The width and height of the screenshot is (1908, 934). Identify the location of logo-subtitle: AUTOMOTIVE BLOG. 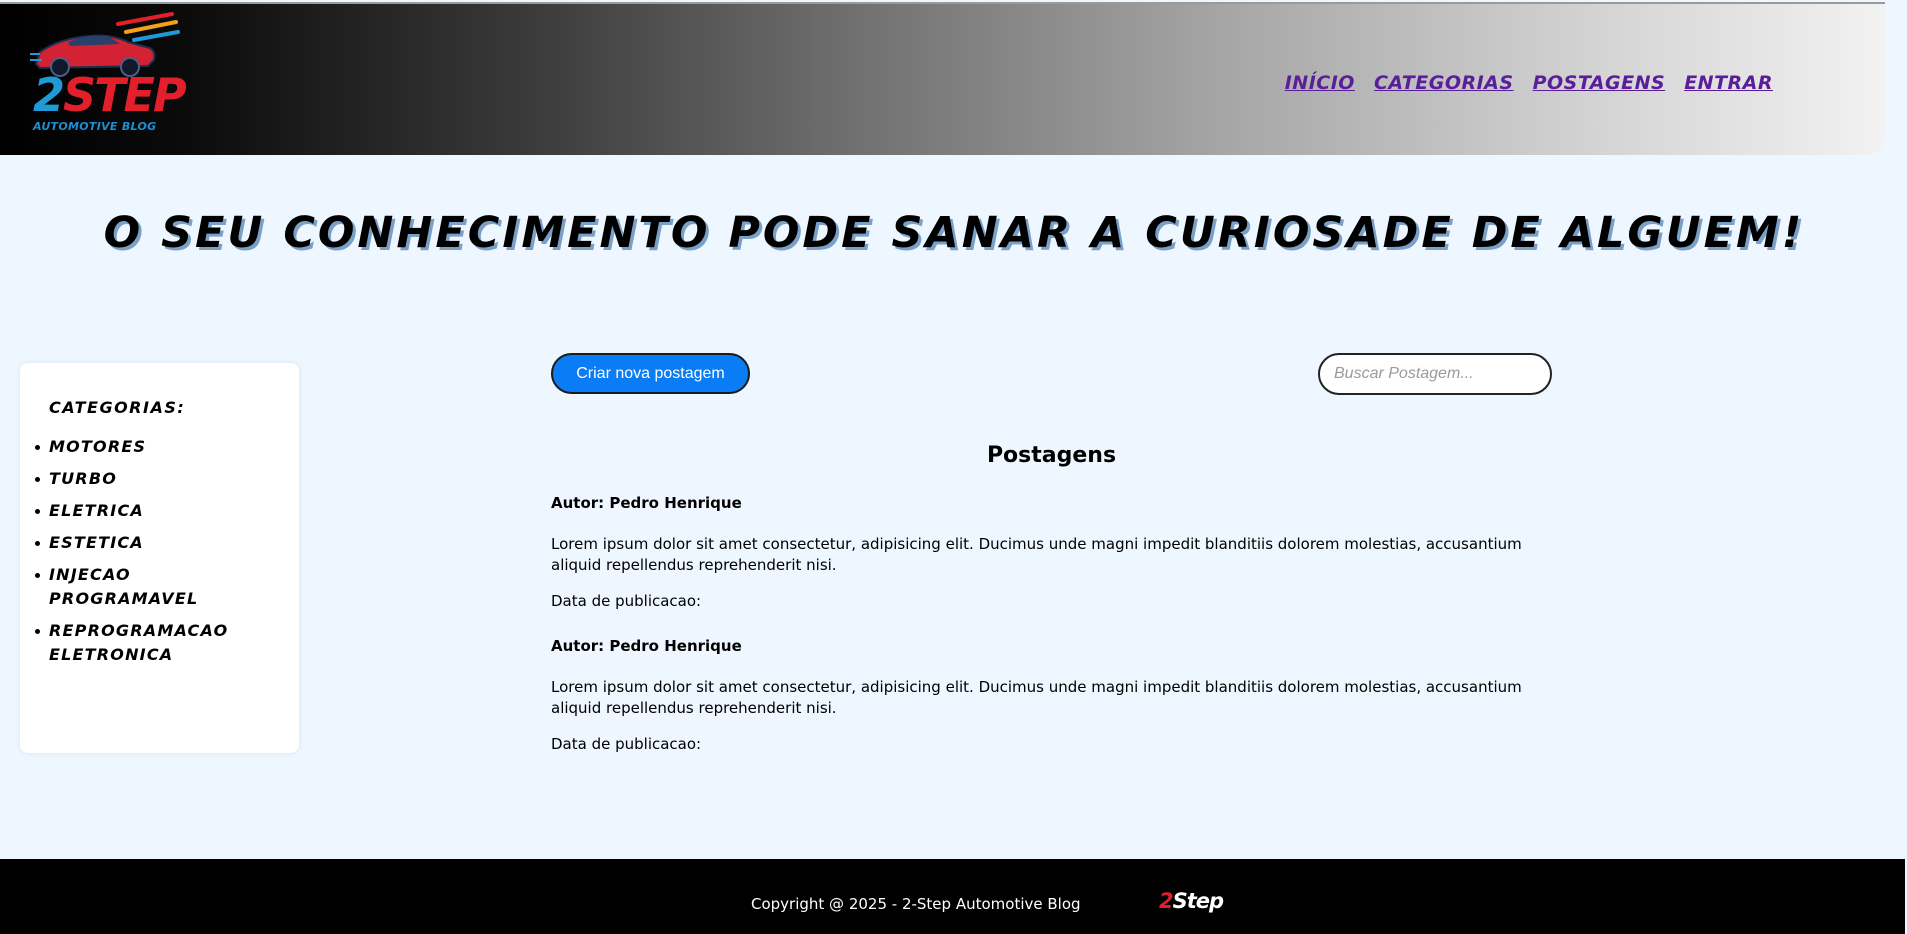
(95, 126).